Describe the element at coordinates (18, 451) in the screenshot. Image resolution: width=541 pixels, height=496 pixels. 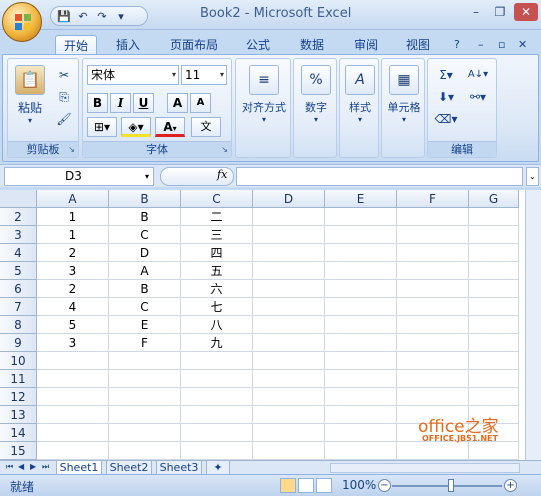
I see `row-header: 15` at that location.